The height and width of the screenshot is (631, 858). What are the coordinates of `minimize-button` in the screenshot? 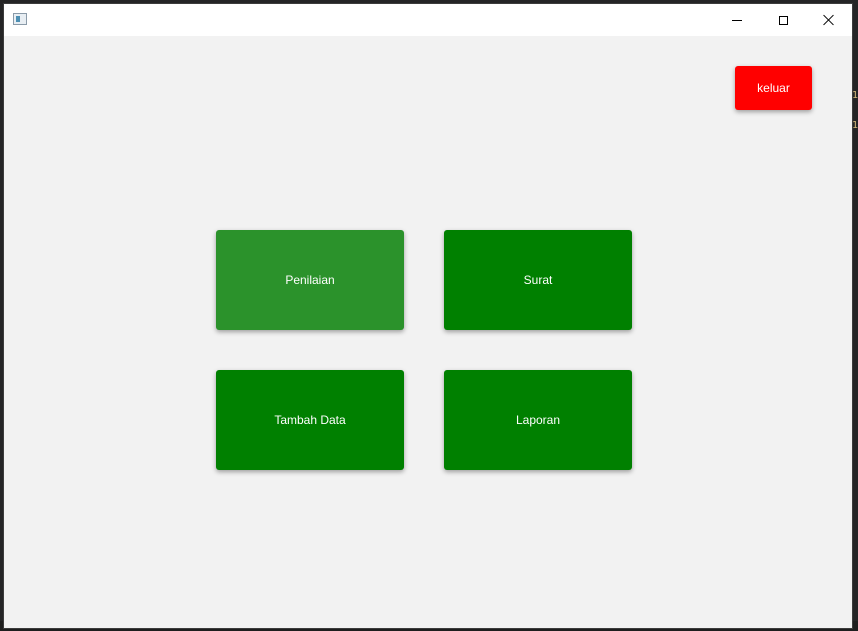 It's located at (737, 20).